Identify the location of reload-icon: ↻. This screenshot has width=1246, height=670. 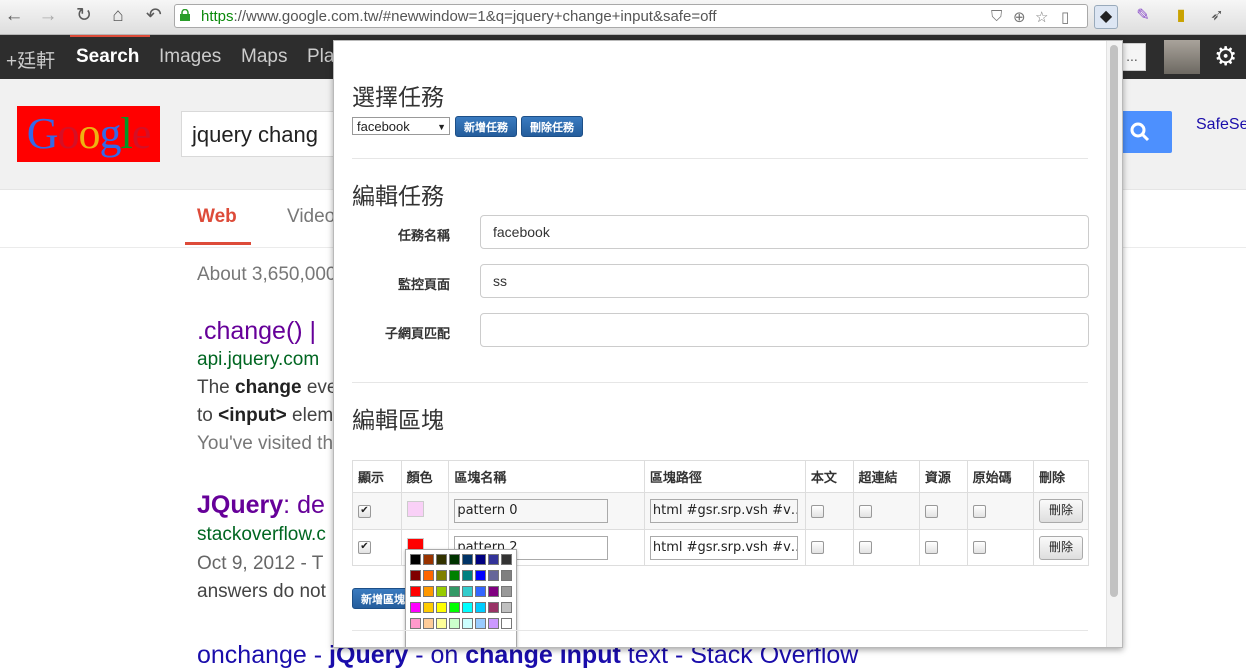
(84, 16).